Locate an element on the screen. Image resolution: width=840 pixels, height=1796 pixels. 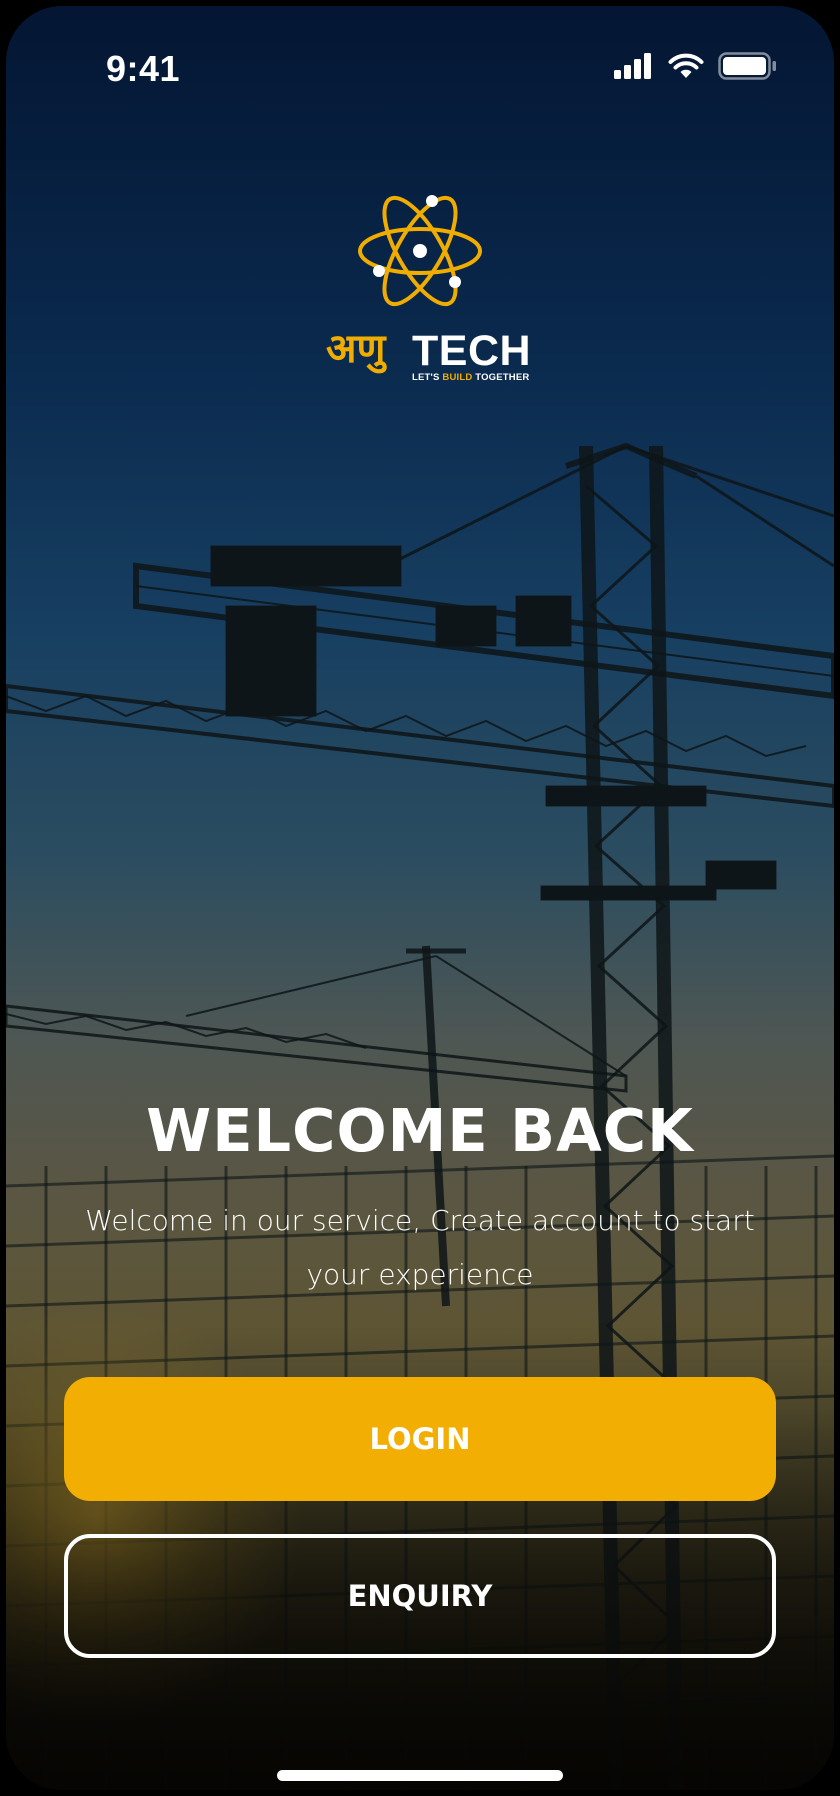
cellular-signal-icon is located at coordinates (634, 68).